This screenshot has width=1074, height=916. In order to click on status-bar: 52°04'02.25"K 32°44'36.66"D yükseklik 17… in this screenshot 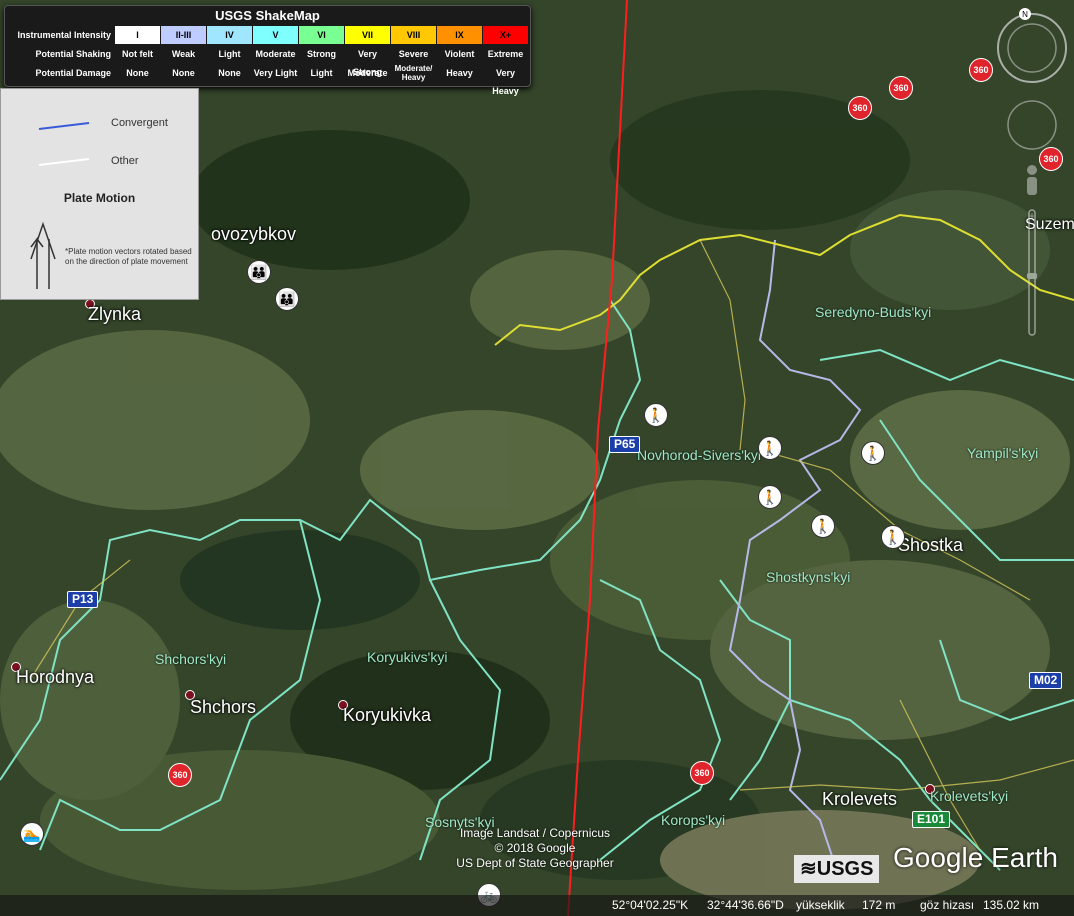, I will do `click(537, 905)`.